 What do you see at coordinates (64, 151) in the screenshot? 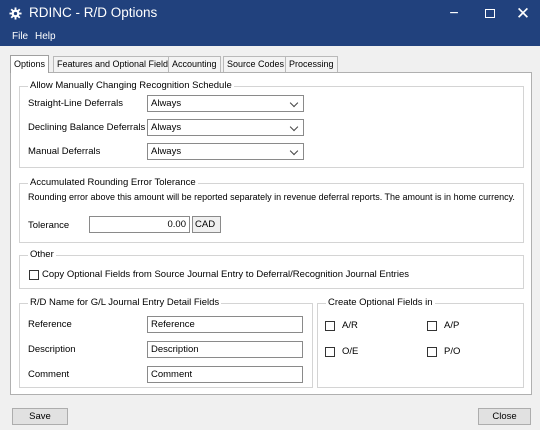
I see `manual-deferrals-label: Manual Deferrals` at bounding box center [64, 151].